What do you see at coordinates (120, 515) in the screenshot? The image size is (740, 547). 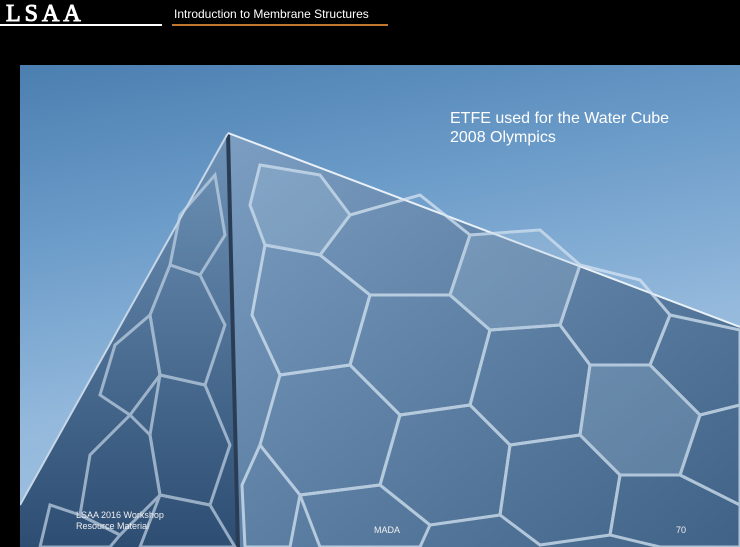 I see `footer-source-line-1: LSAA 2016 Workshop` at bounding box center [120, 515].